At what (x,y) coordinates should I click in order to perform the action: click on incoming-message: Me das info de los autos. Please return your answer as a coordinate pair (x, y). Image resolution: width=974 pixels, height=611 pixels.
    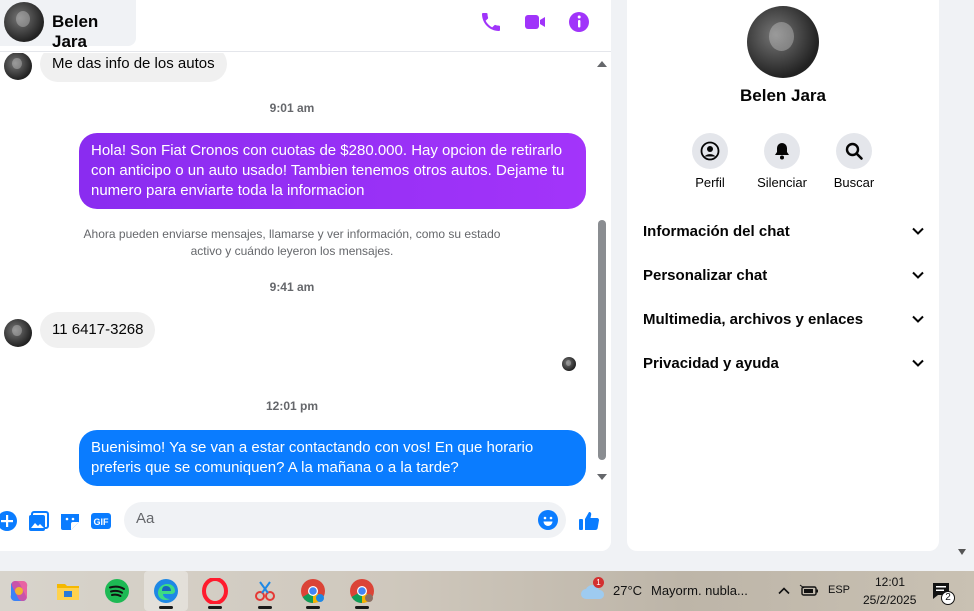
    Looking at the image, I should click on (133, 67).